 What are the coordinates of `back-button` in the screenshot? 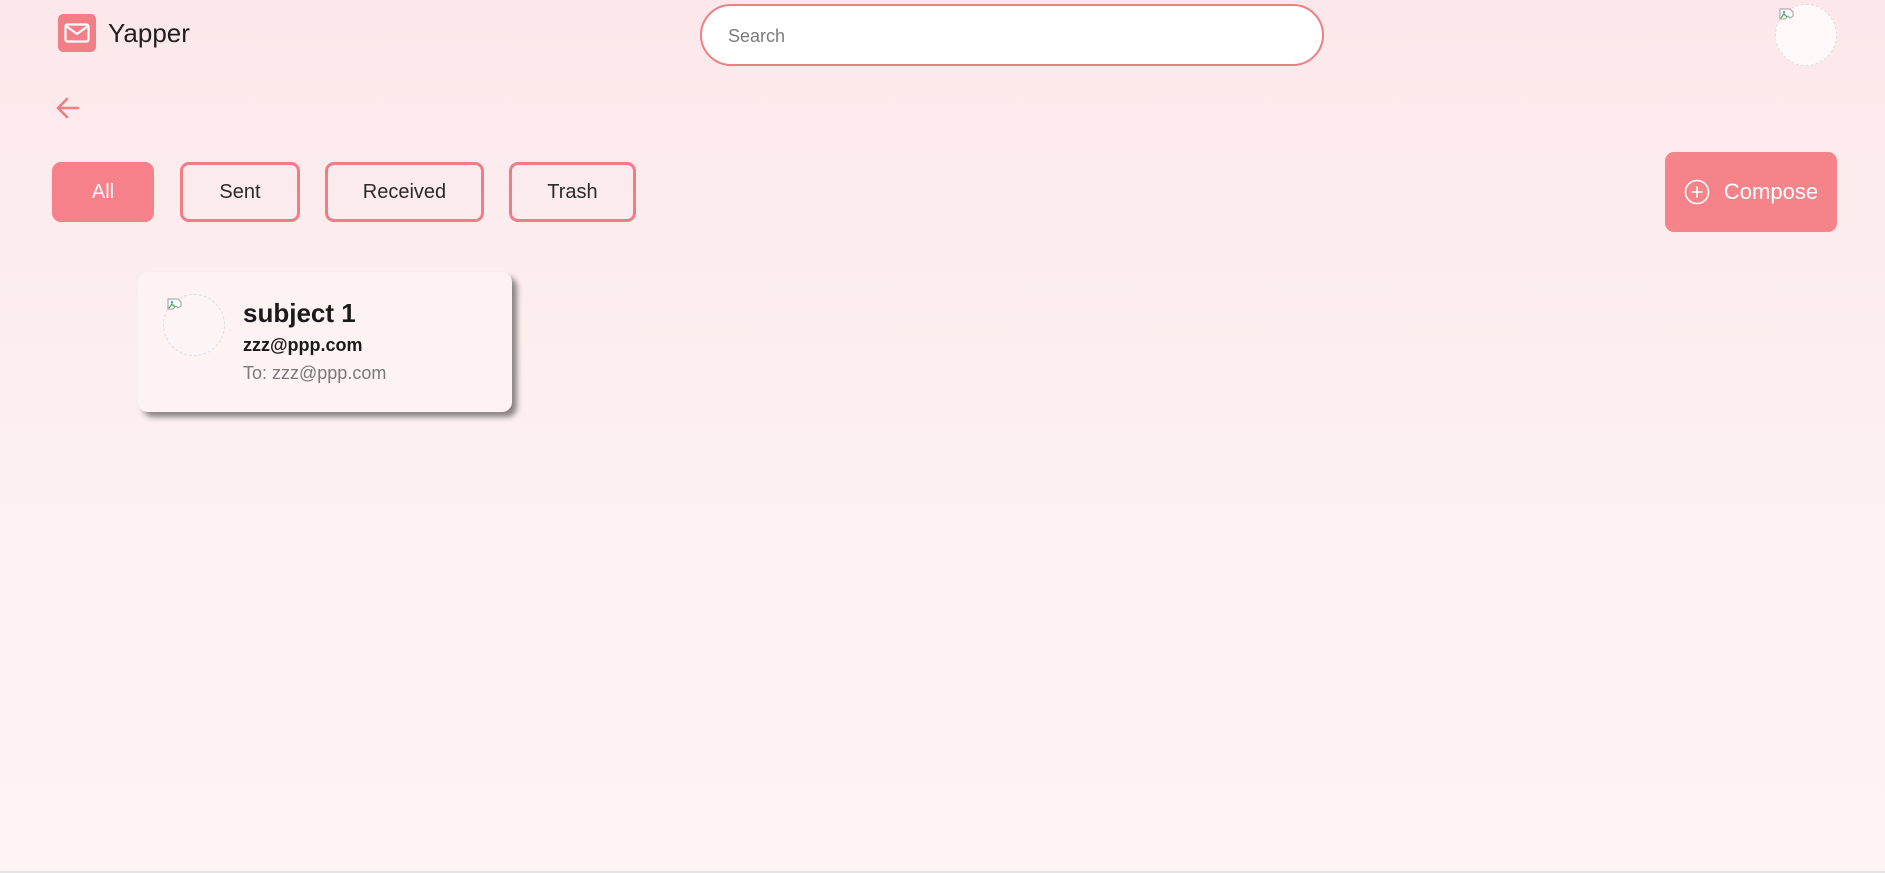 It's located at (68, 108).